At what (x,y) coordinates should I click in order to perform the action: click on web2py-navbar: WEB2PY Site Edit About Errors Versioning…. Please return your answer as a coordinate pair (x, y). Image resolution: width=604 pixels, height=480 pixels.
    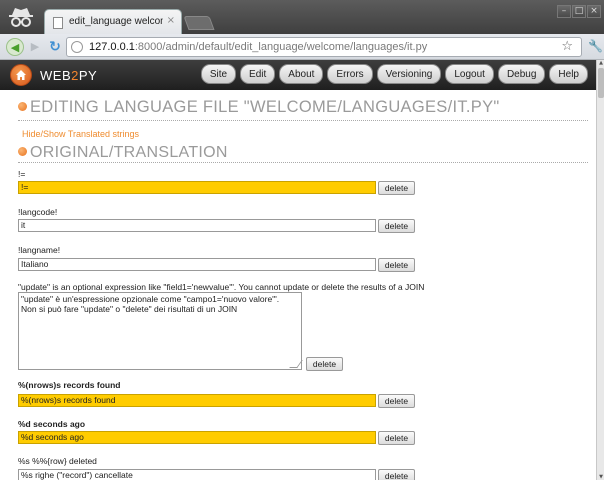
    Looking at the image, I should click on (298, 75).